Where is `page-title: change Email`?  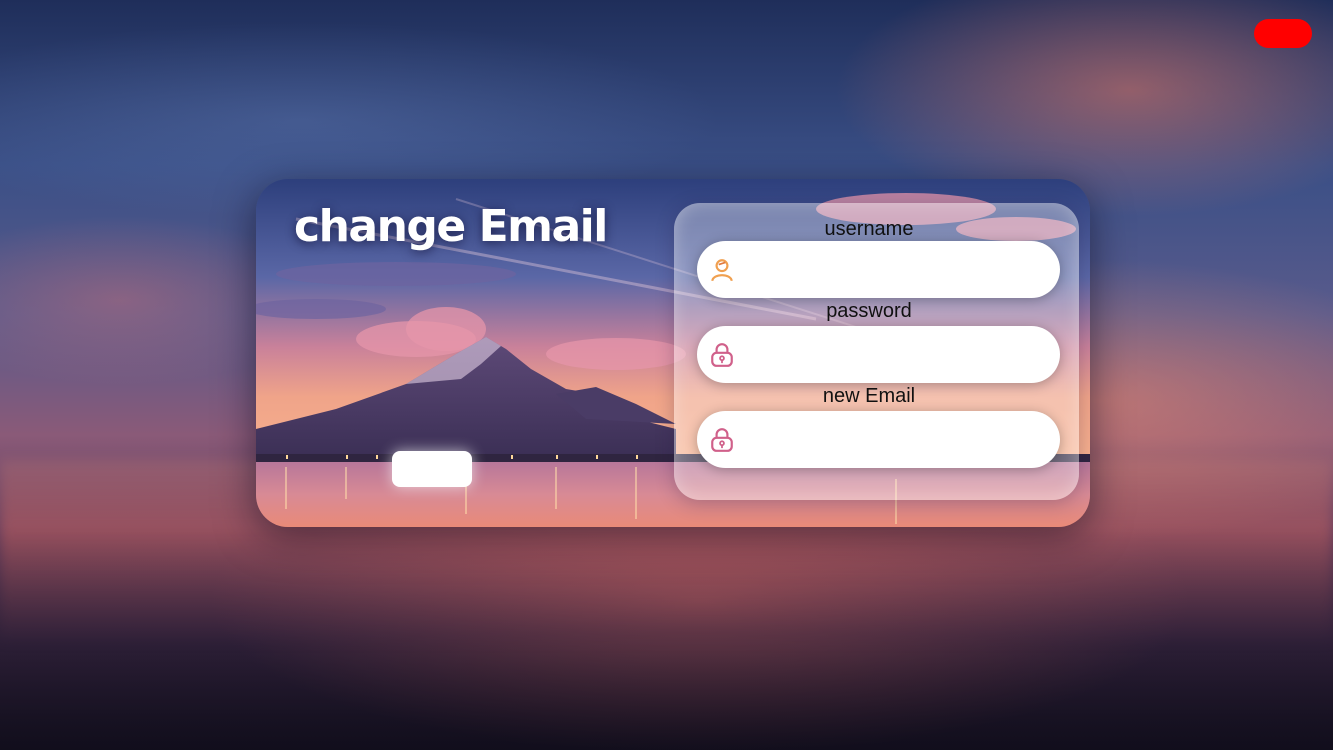
page-title: change Email is located at coordinates (451, 226).